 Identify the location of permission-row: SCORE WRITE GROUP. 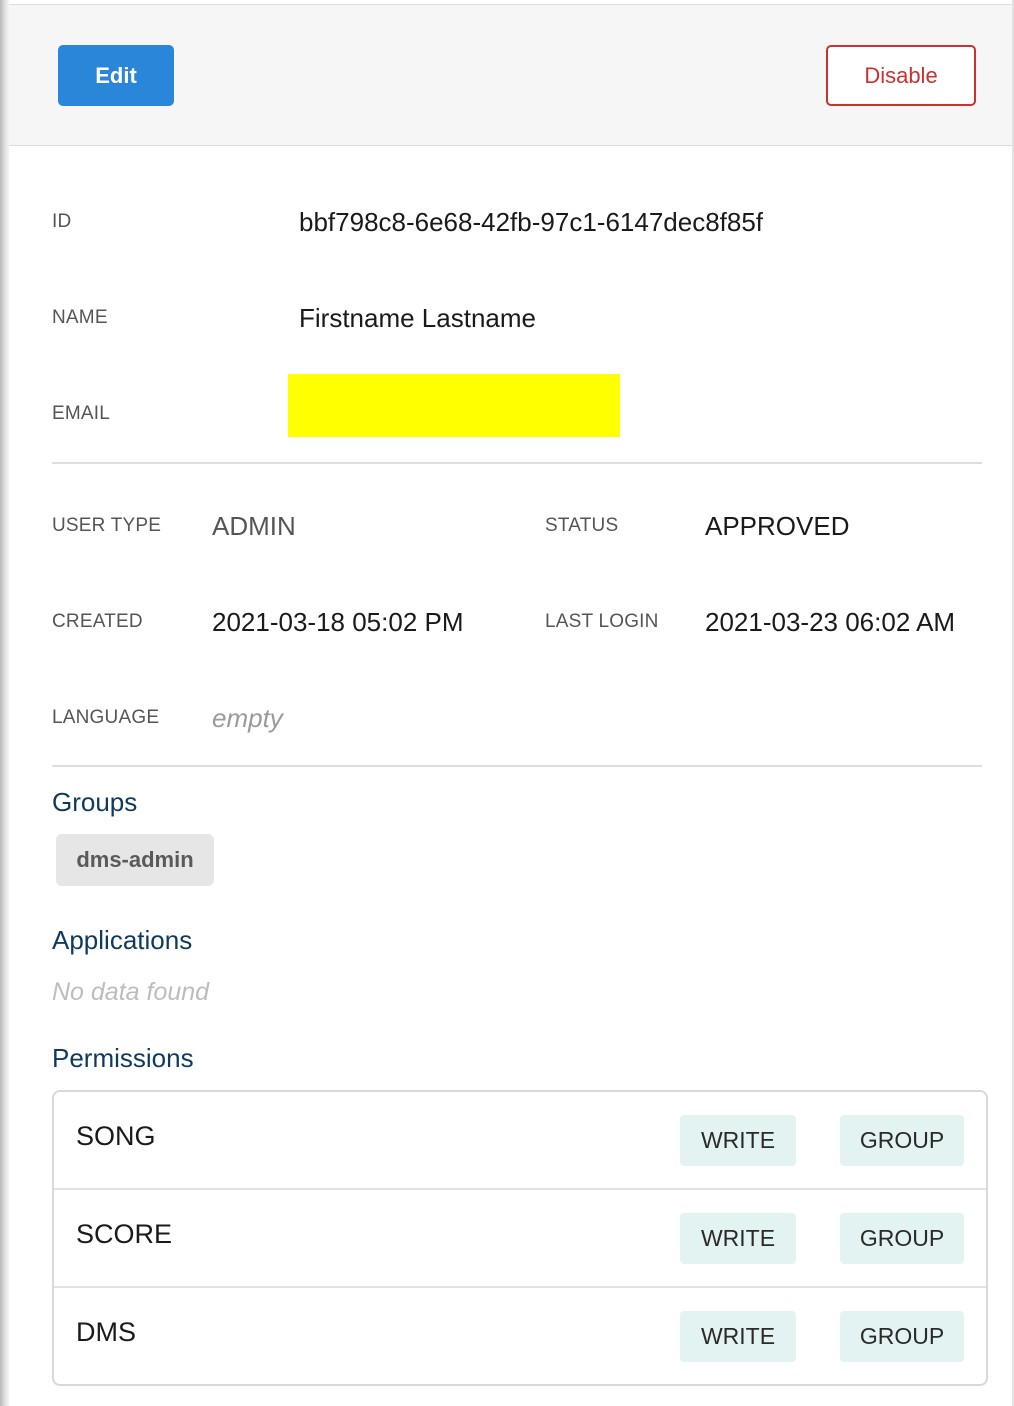
(520, 1239).